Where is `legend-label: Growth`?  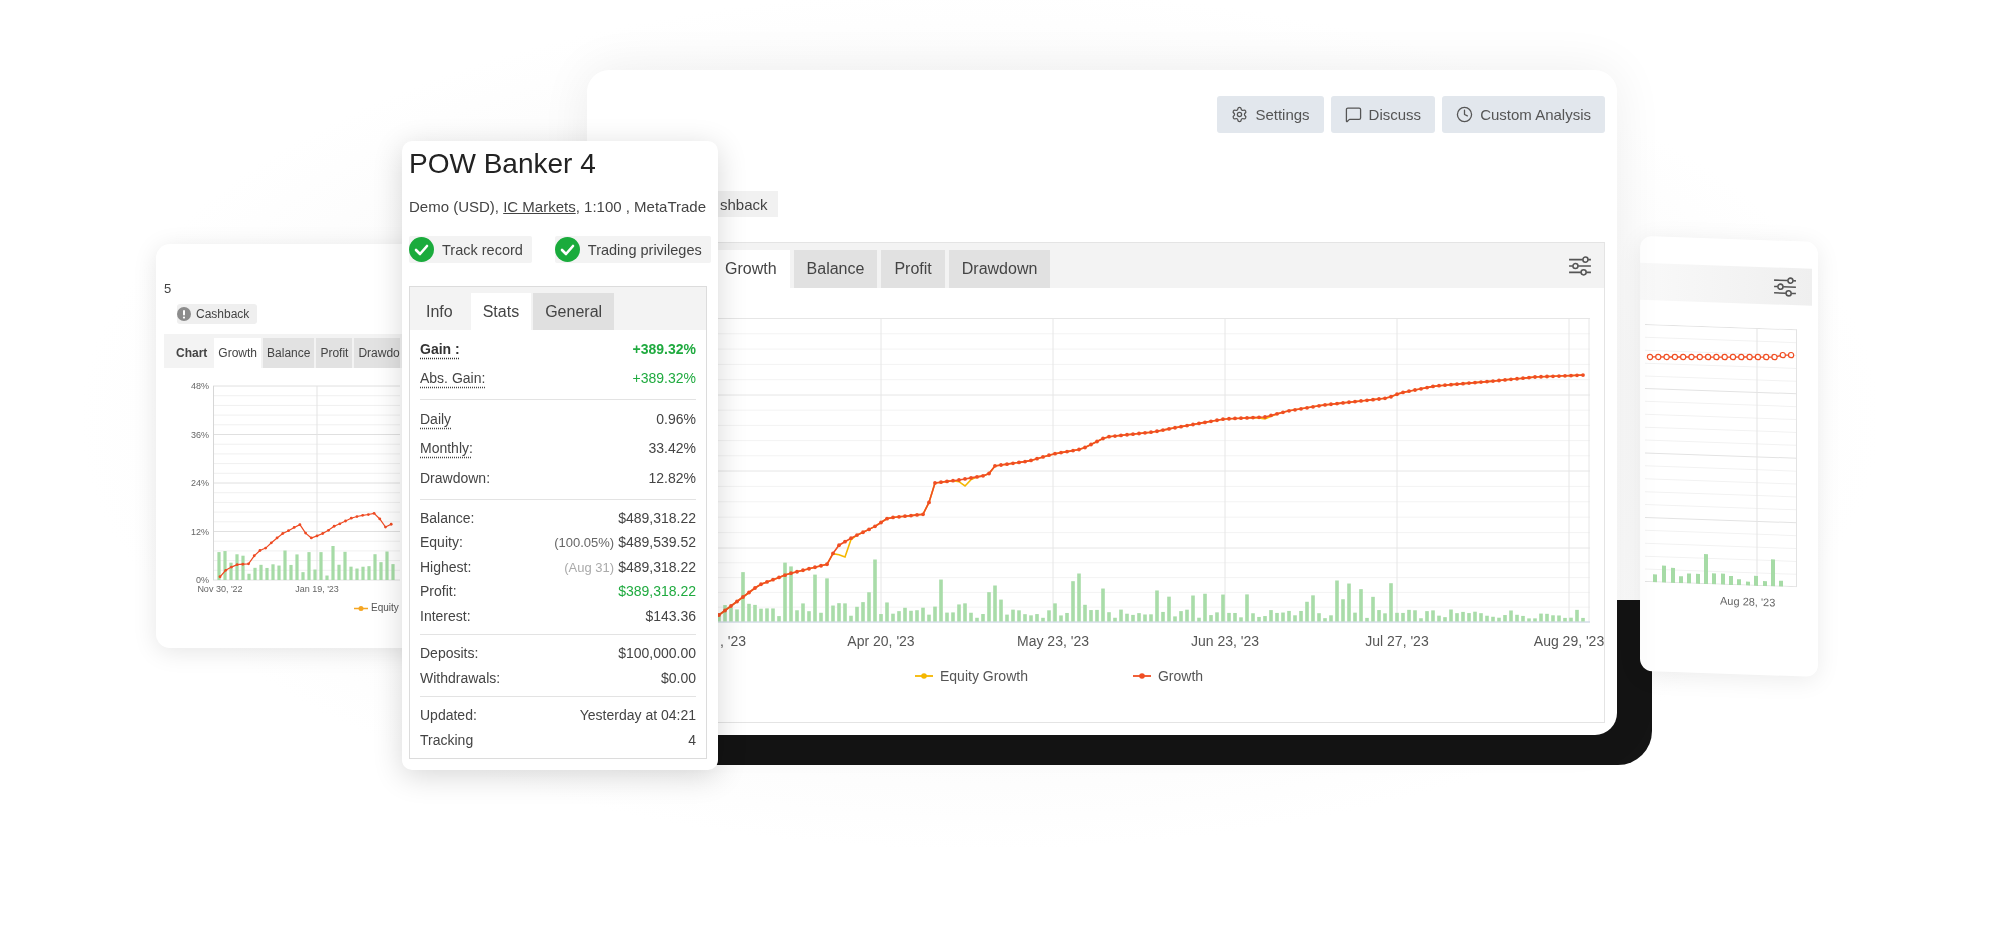
legend-label: Growth is located at coordinates (1180, 676).